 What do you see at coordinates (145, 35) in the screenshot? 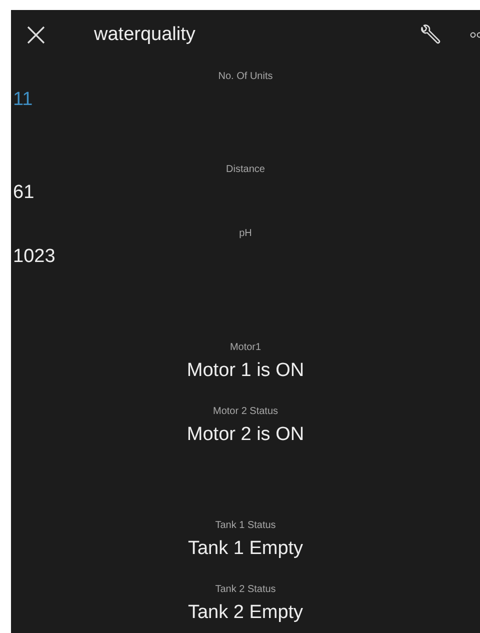
I see `dashboard-title: waterquality` at bounding box center [145, 35].